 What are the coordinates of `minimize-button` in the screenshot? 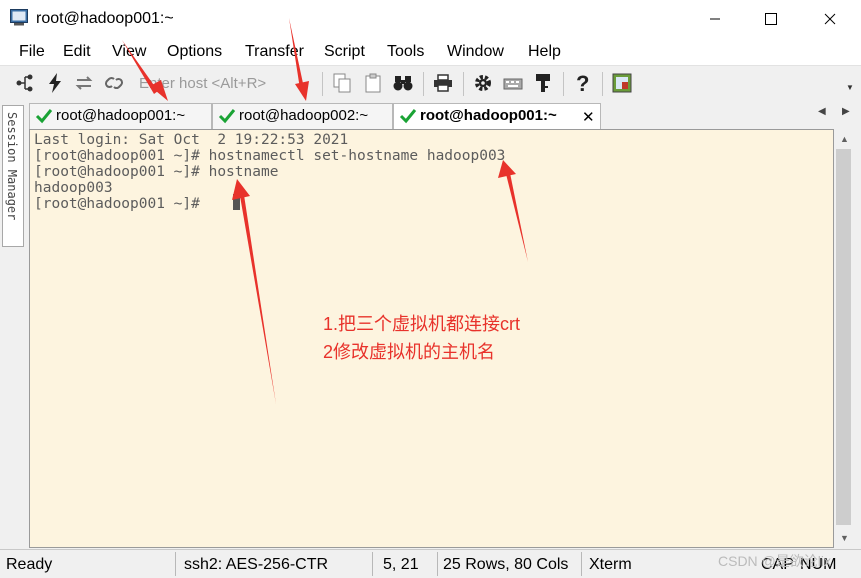 It's located at (715, 19).